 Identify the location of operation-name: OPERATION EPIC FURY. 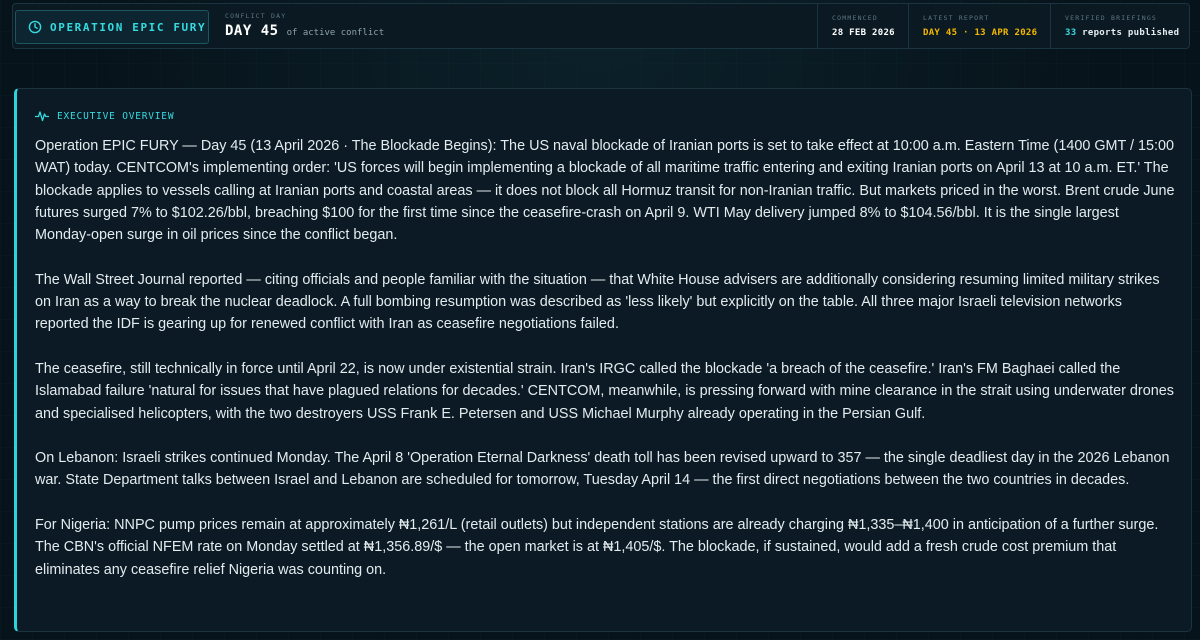
(128, 27).